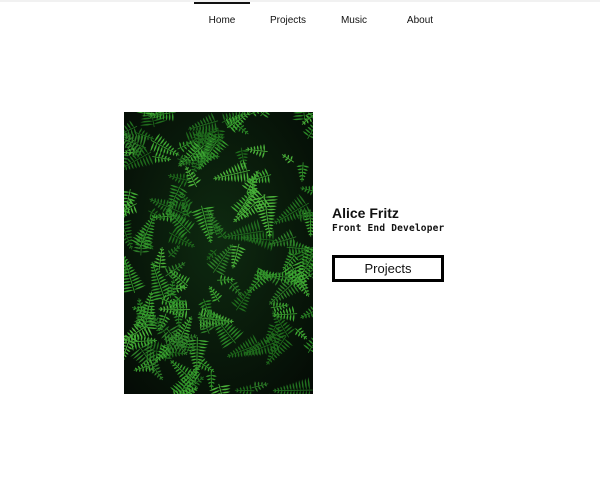 This screenshot has height=500, width=600. What do you see at coordinates (432, 220) in the screenshot?
I see `profile-block: Alice Fritz Front End Developer` at bounding box center [432, 220].